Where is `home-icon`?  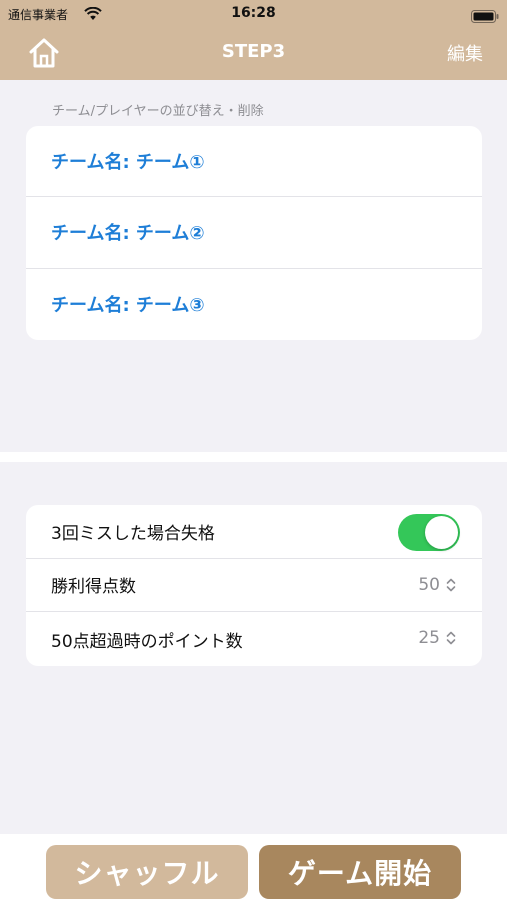
home-icon is located at coordinates (44, 53).